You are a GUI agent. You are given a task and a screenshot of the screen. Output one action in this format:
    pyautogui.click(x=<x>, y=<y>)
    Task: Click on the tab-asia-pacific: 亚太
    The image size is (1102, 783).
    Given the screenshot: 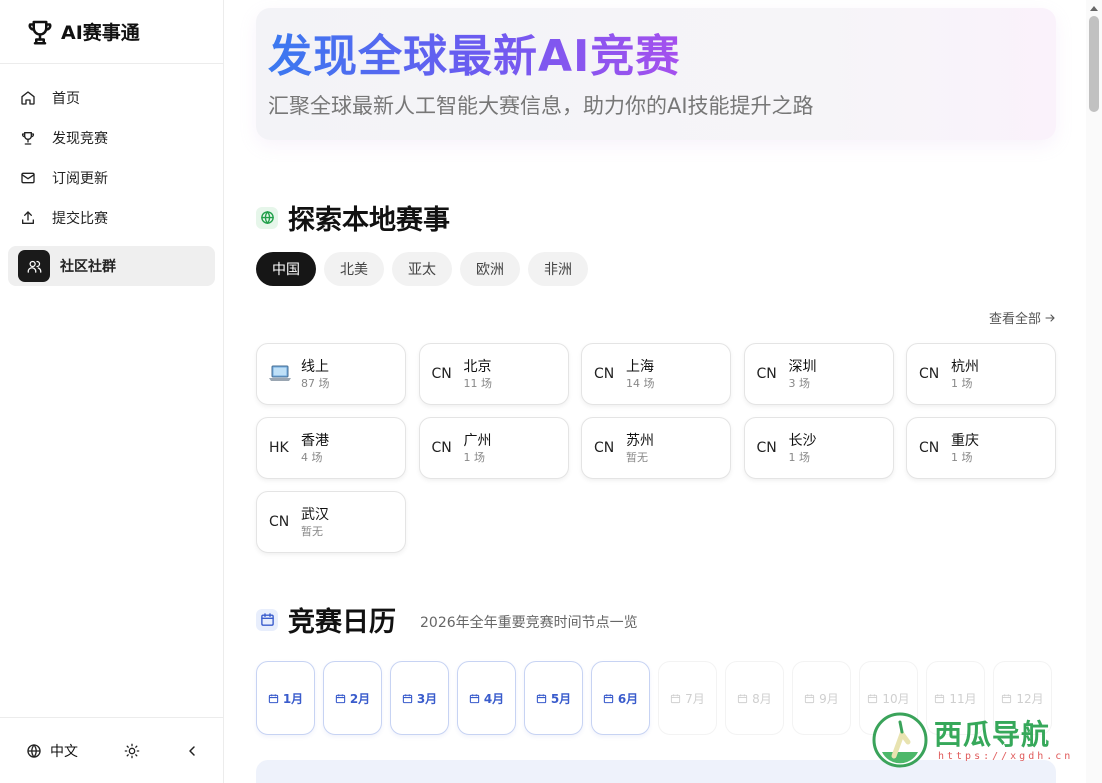 What is the action you would take?
    pyautogui.click(x=422, y=269)
    